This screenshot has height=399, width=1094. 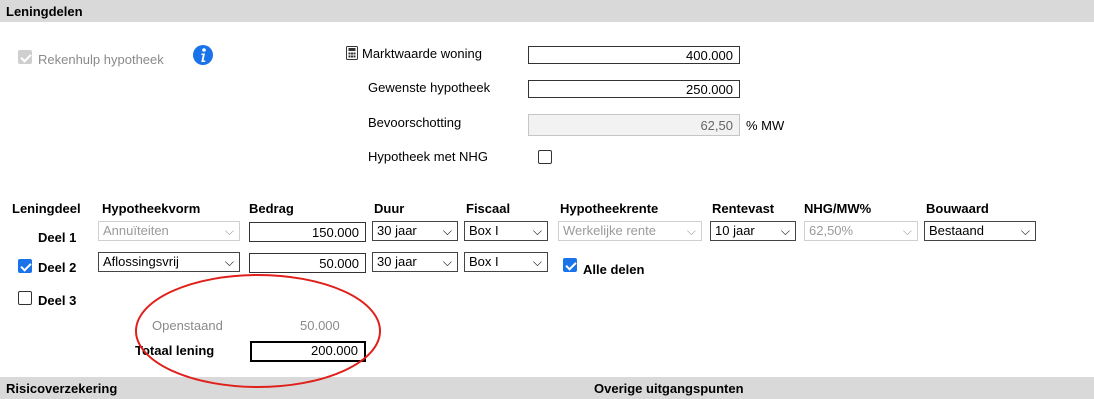 What do you see at coordinates (838, 208) in the screenshot?
I see `header-nhg-mw: NHG/MW%` at bounding box center [838, 208].